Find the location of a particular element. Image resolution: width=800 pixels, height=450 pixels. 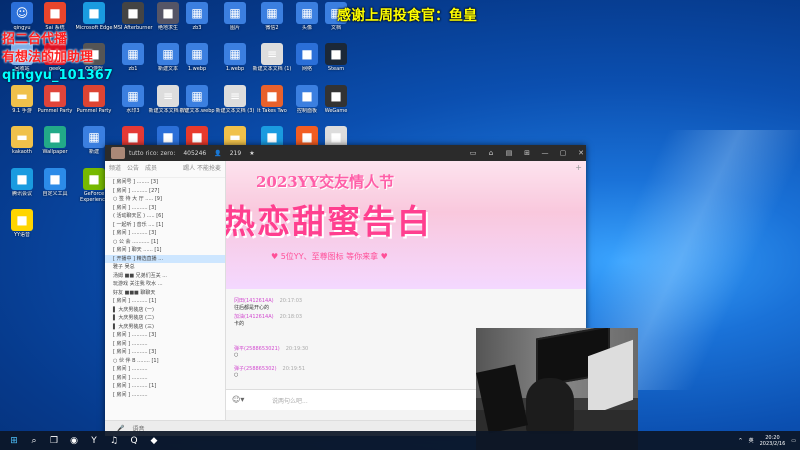

control-panel-icon: ■ is located at coordinates (307, 96).